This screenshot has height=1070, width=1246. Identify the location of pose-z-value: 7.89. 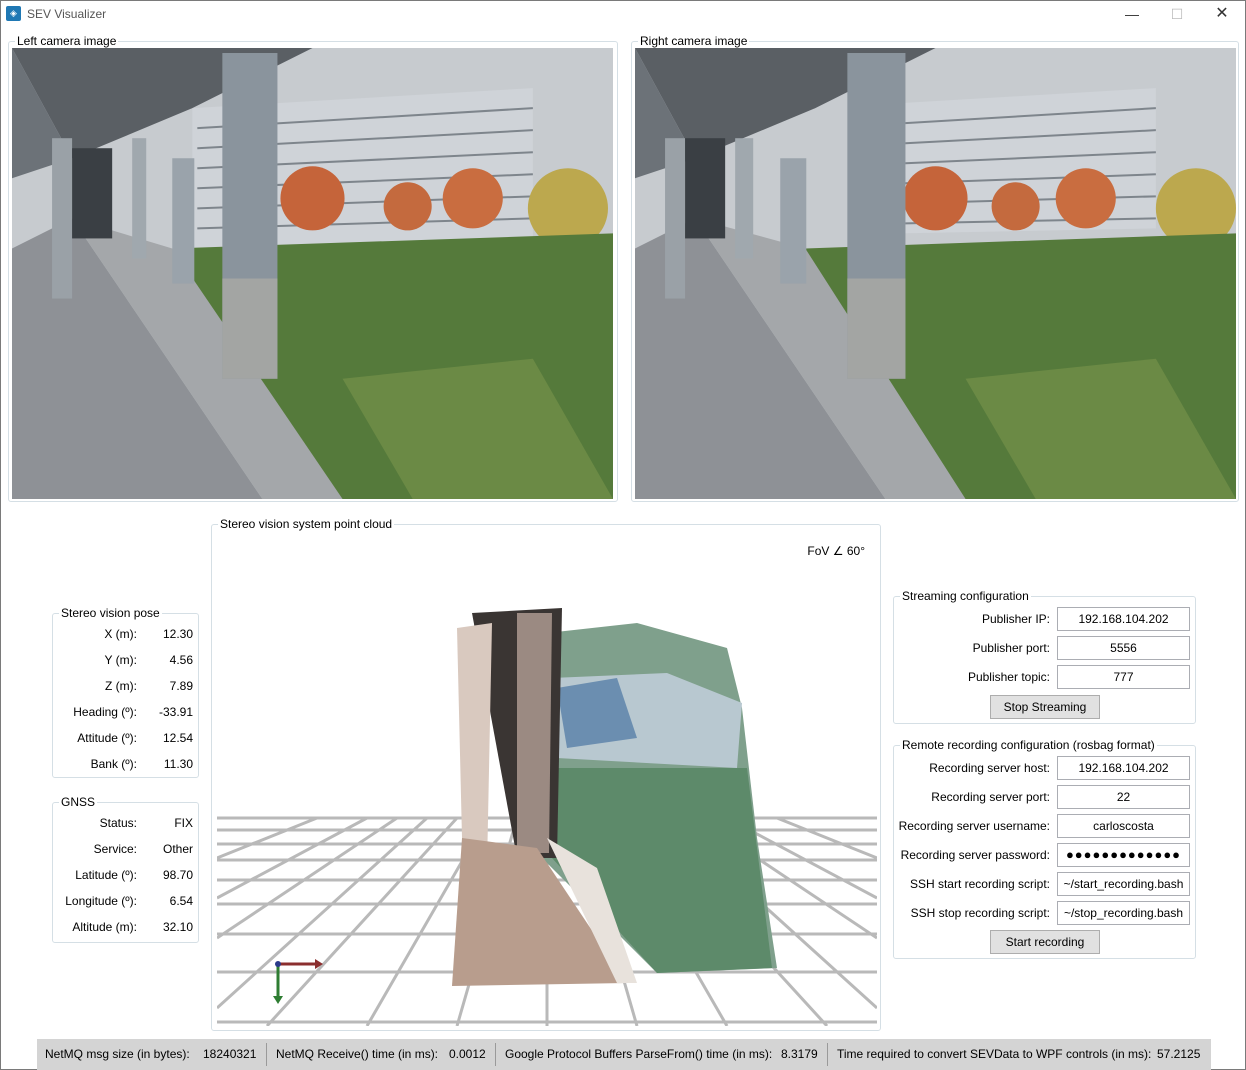
(181, 686).